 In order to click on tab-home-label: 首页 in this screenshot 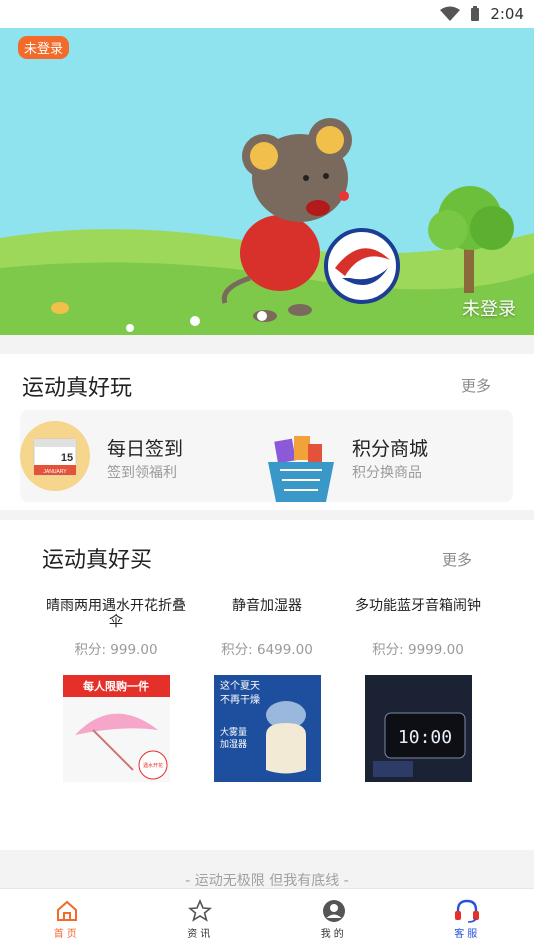, I will do `click(66, 934)`.